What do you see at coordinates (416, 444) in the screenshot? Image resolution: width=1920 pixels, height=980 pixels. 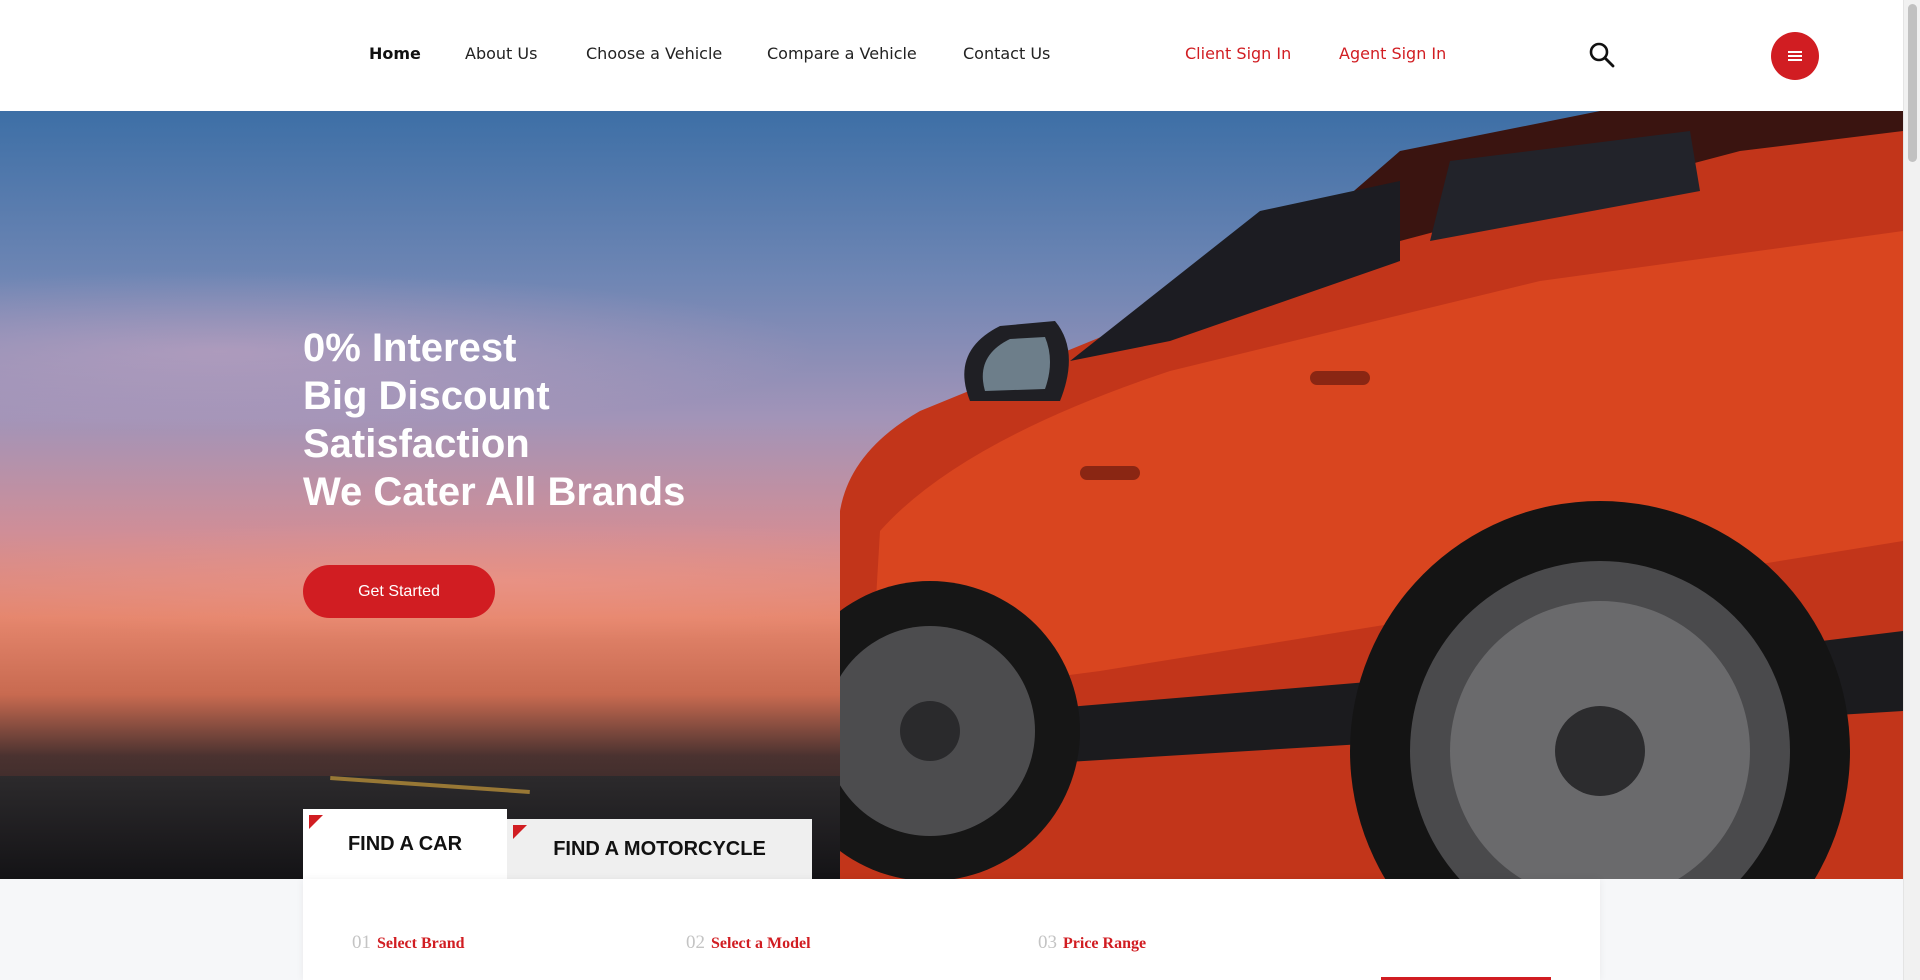 I see `headline-line-3: Satisfaction` at bounding box center [416, 444].